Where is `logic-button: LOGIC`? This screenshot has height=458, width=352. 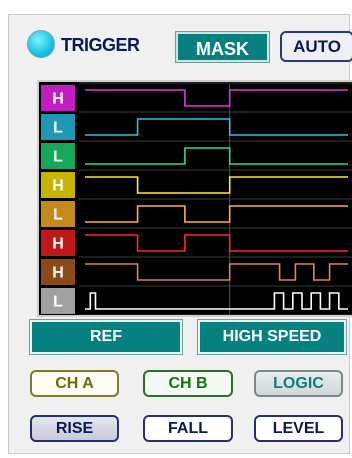
logic-button: LOGIC is located at coordinates (298, 383).